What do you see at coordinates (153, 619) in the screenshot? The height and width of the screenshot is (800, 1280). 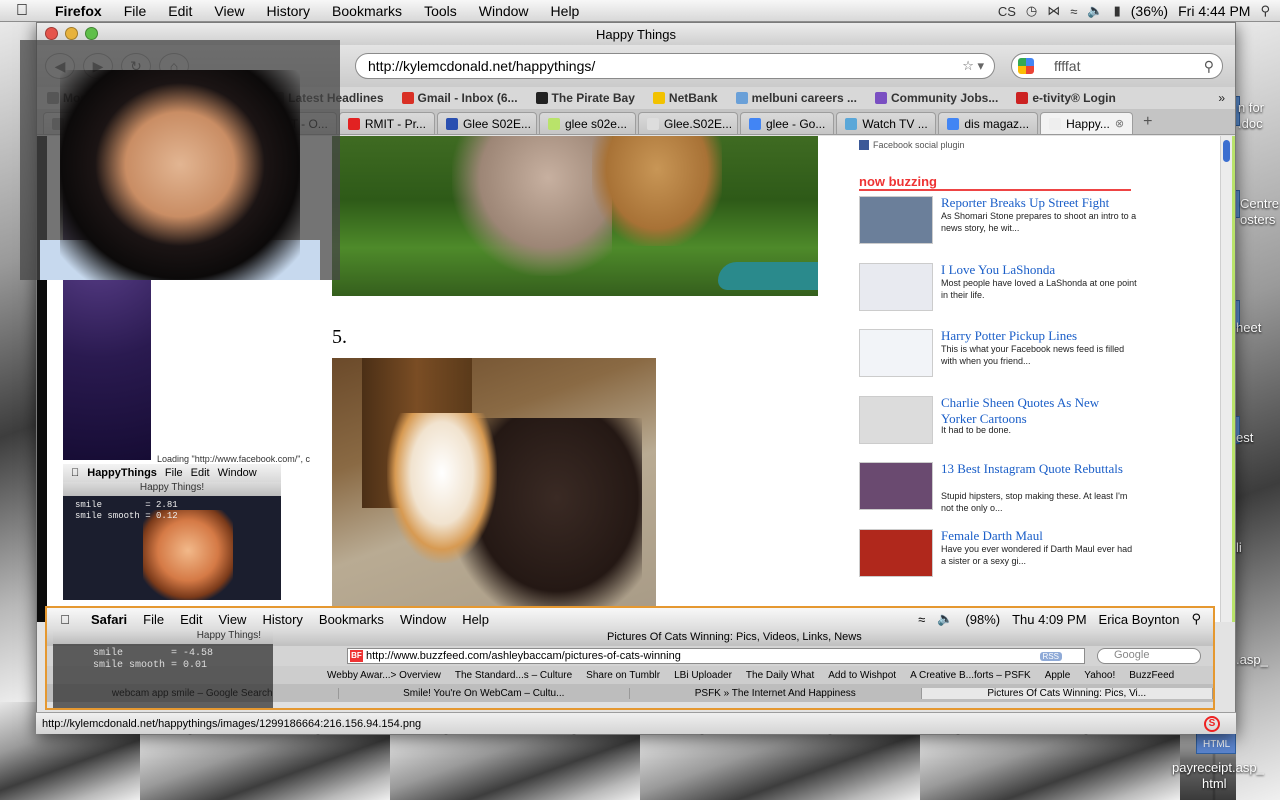 I see `safari-menu-file: File` at bounding box center [153, 619].